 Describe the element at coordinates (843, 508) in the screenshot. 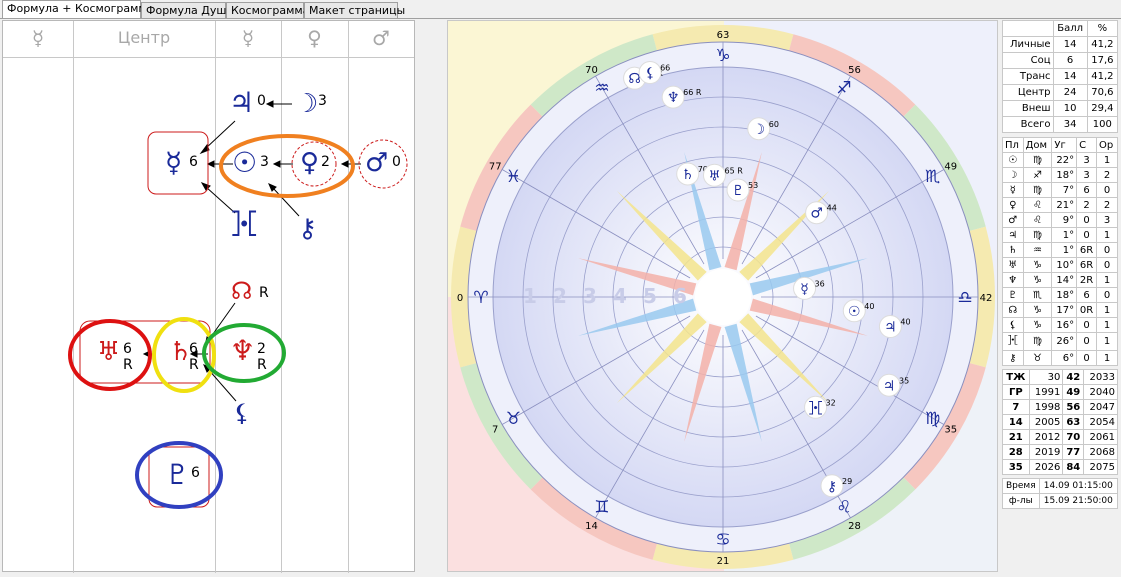

I see `zodiac-sign-glyph: ♌` at that location.